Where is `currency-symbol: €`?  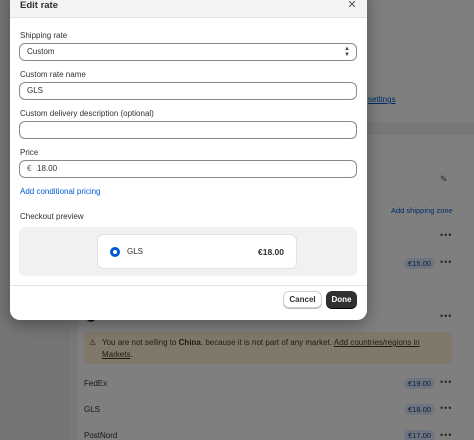
currency-symbol: € is located at coordinates (29, 168).